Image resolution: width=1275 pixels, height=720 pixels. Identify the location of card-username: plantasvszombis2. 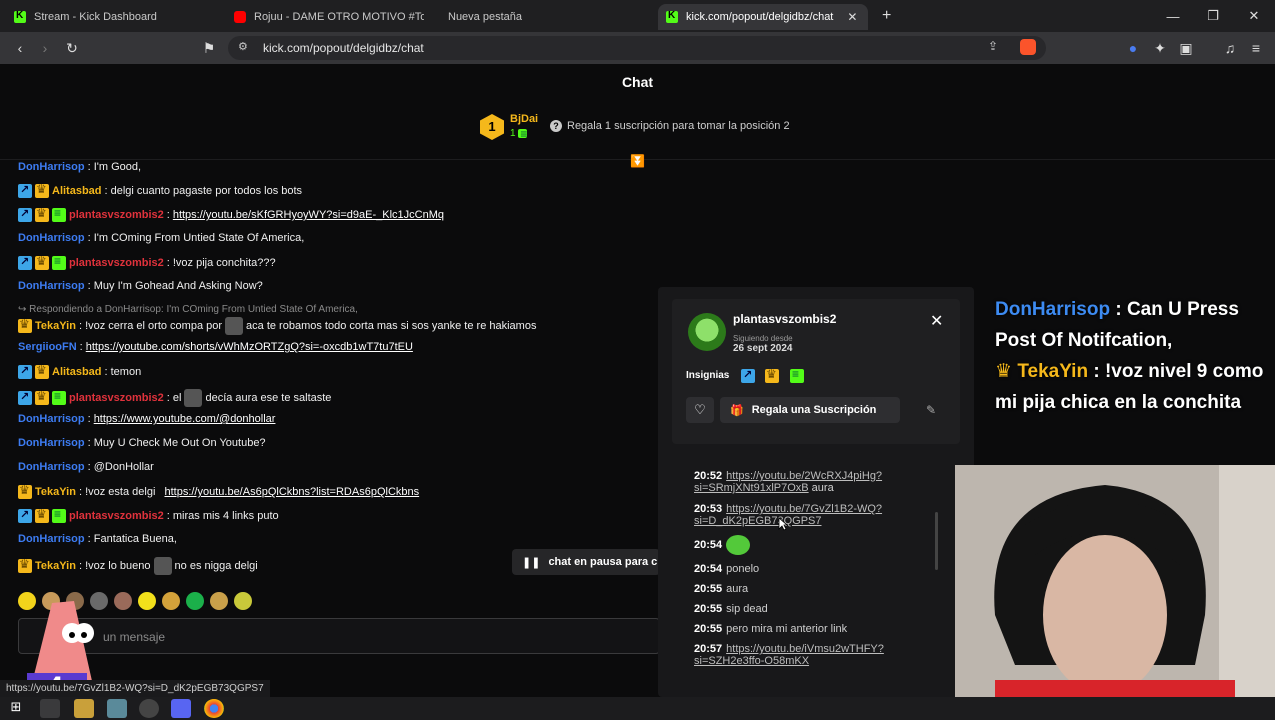
(784, 319).